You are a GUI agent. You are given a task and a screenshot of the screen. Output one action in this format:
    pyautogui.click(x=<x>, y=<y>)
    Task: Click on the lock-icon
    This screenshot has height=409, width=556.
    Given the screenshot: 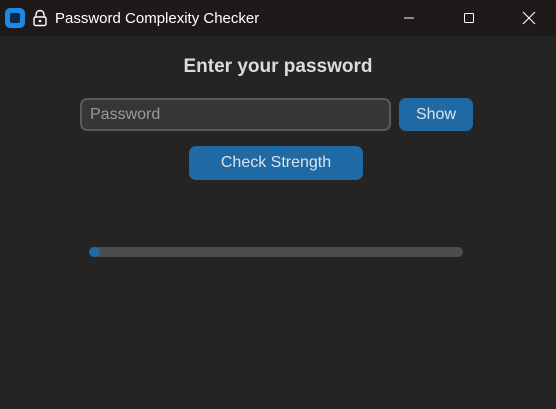 What is the action you would take?
    pyautogui.click(x=40, y=18)
    